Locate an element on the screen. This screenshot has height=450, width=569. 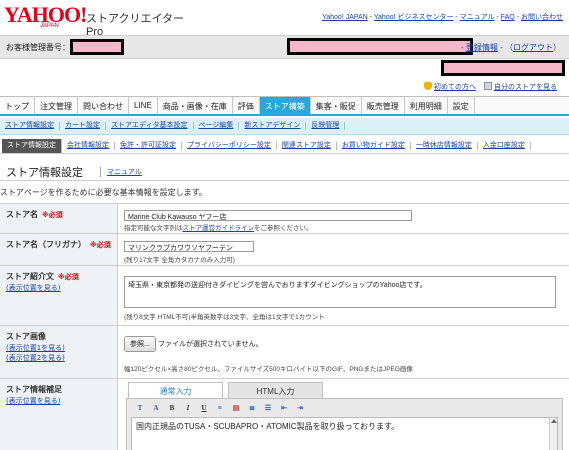
store-intro-note: (残り8文字 HTML不可)半角英数字は3文字、全角は1文字で1カウント is located at coordinates (224, 317).